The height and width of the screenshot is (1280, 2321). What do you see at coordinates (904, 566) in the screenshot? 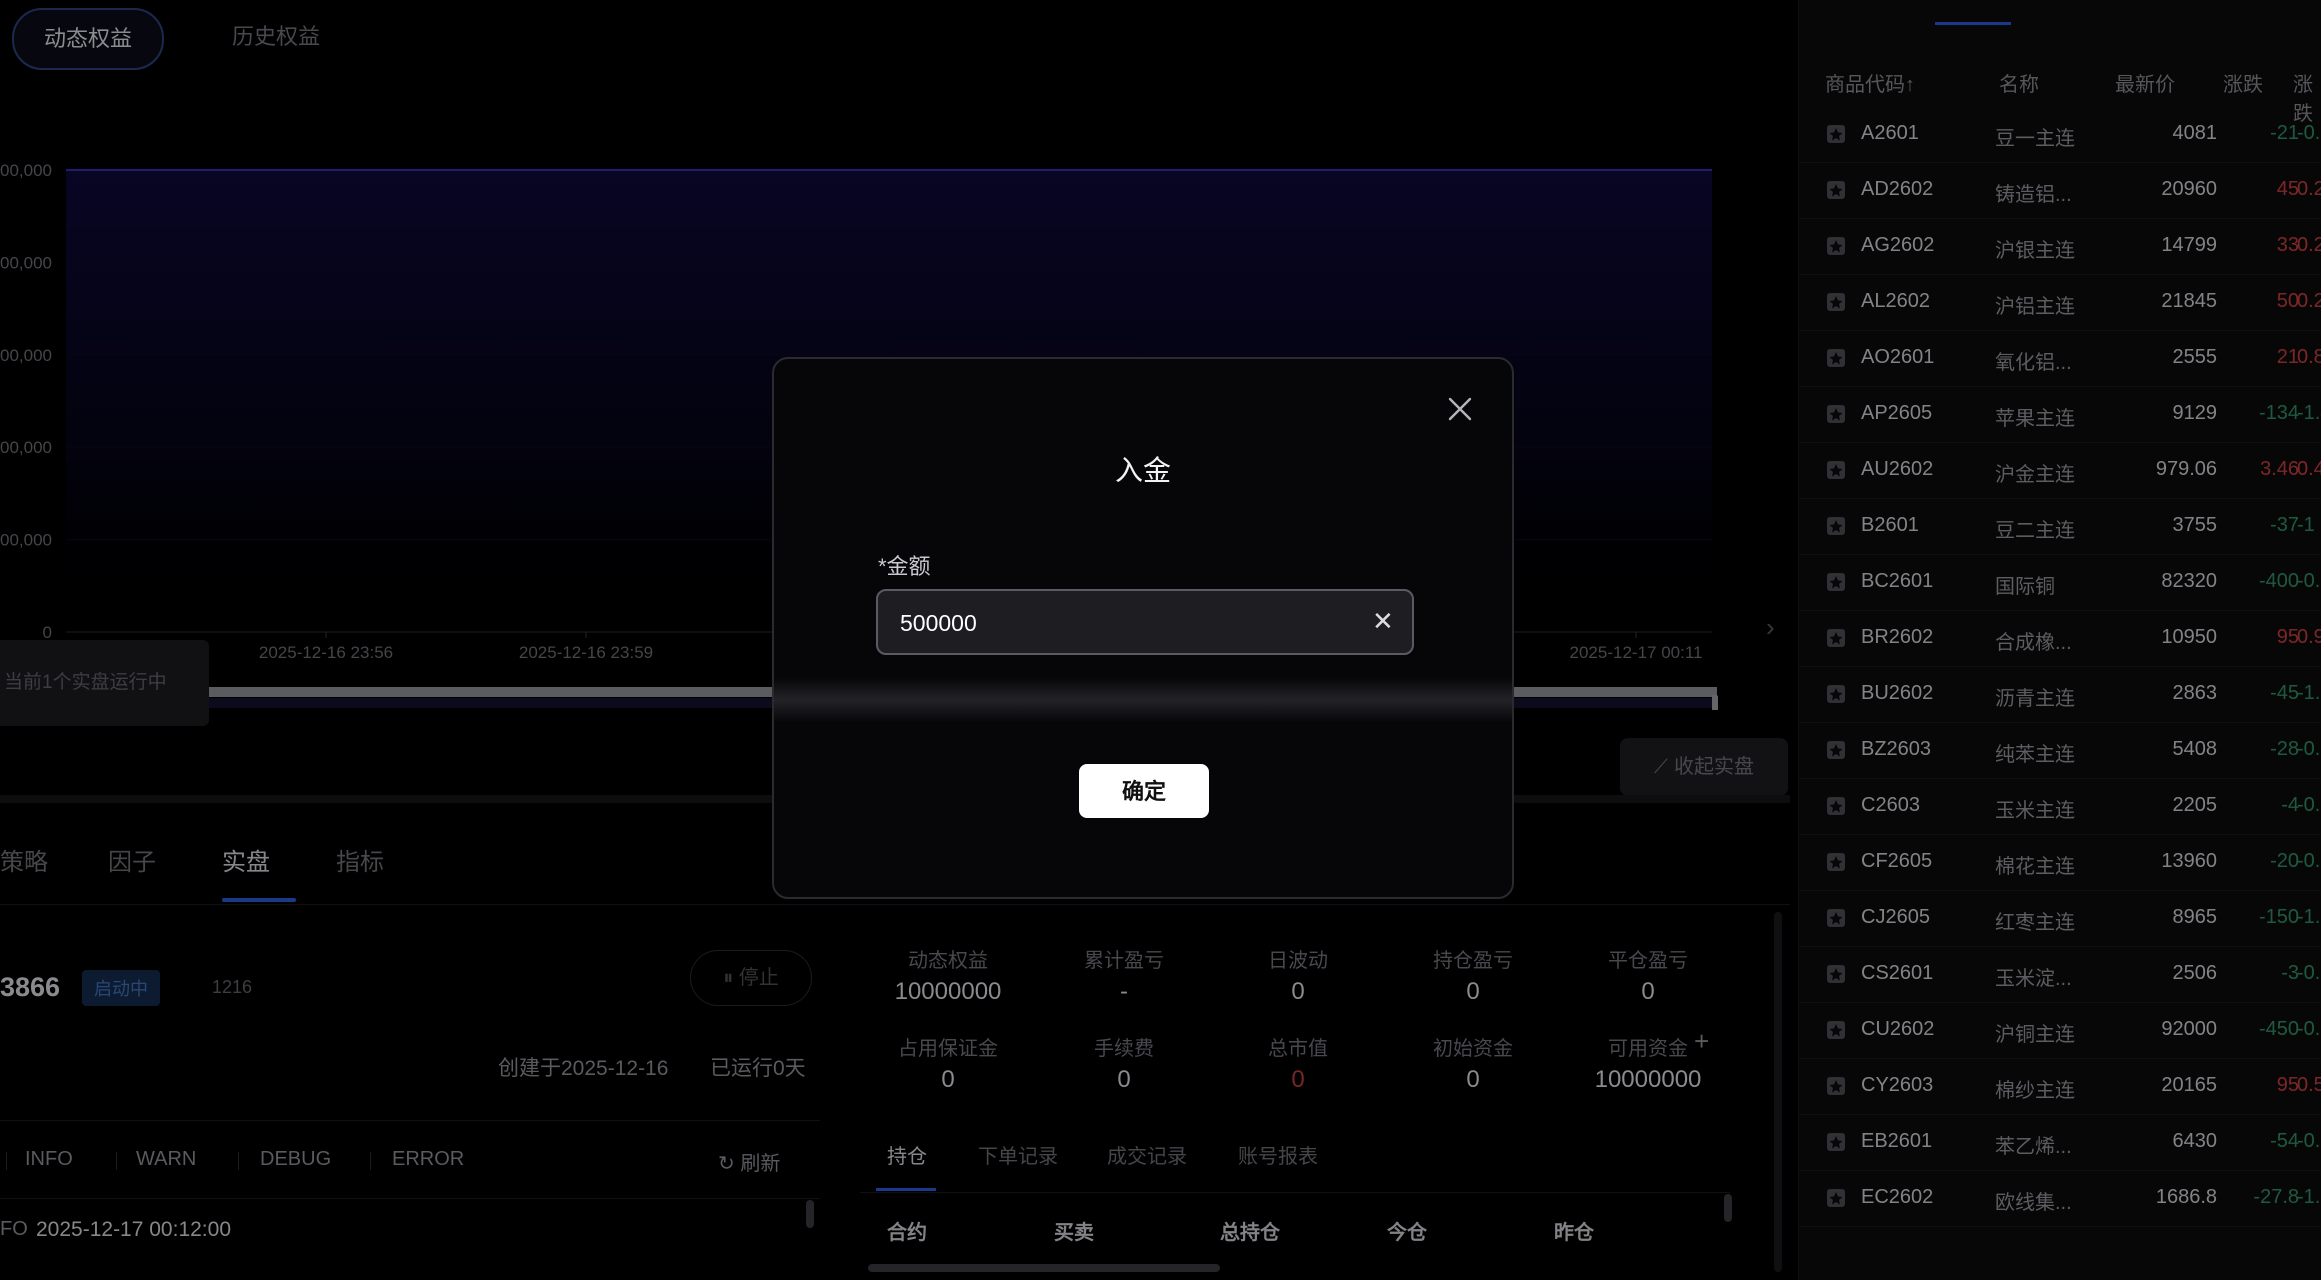
I see `amount-label: *金额` at bounding box center [904, 566].